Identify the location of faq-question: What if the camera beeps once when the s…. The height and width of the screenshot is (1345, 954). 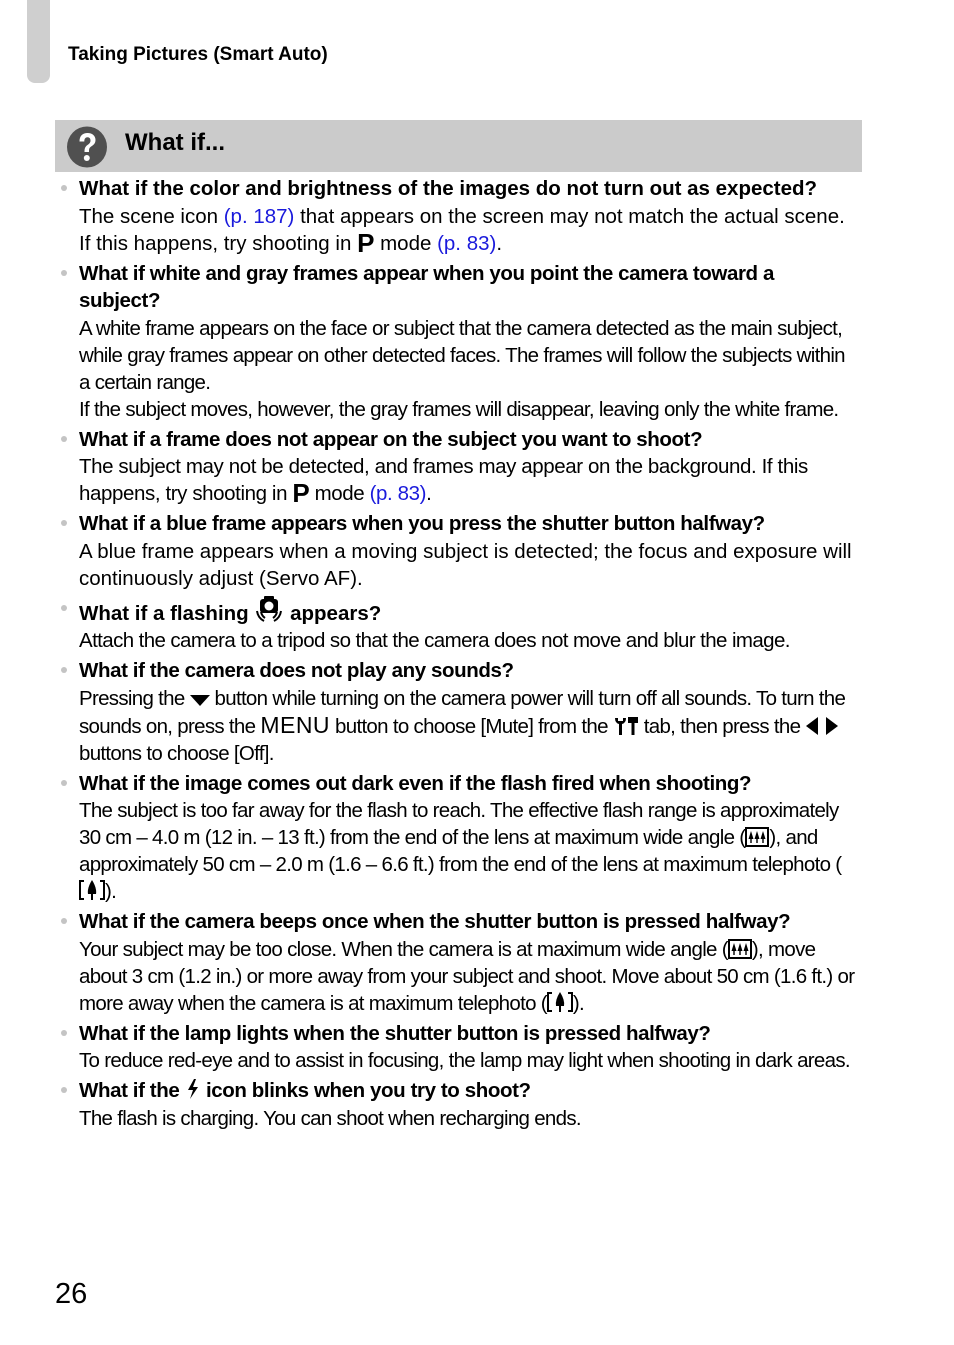
(435, 921).